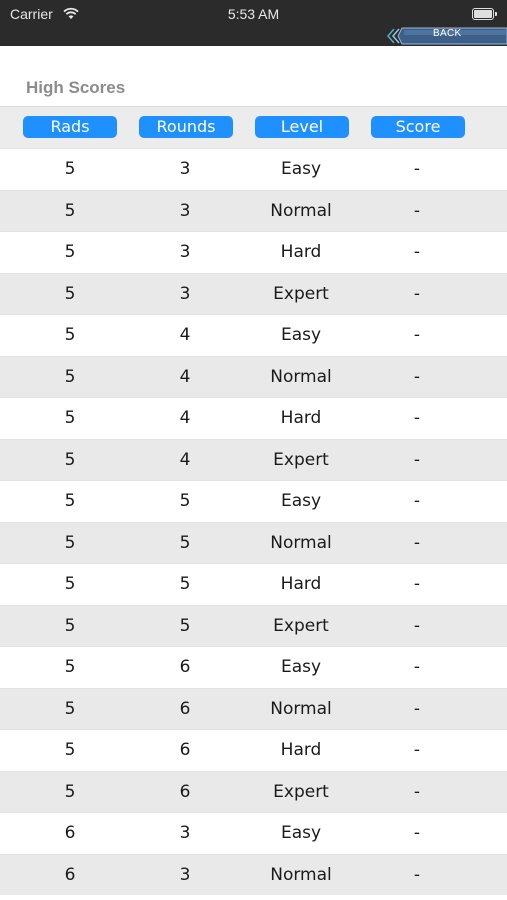 The image size is (507, 900). Describe the element at coordinates (253, 625) in the screenshot. I see `table-row: 5 5 Expert -` at that location.